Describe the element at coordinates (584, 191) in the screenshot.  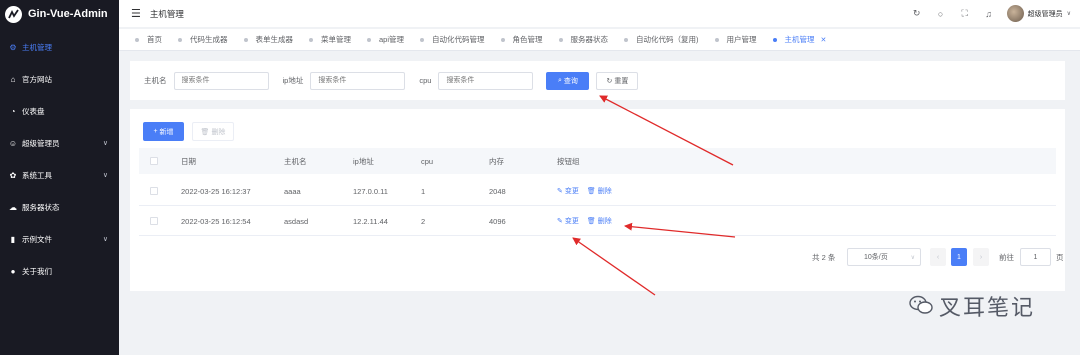
I see `cell-actions: ✎ 变更 🗑 删除` at that location.